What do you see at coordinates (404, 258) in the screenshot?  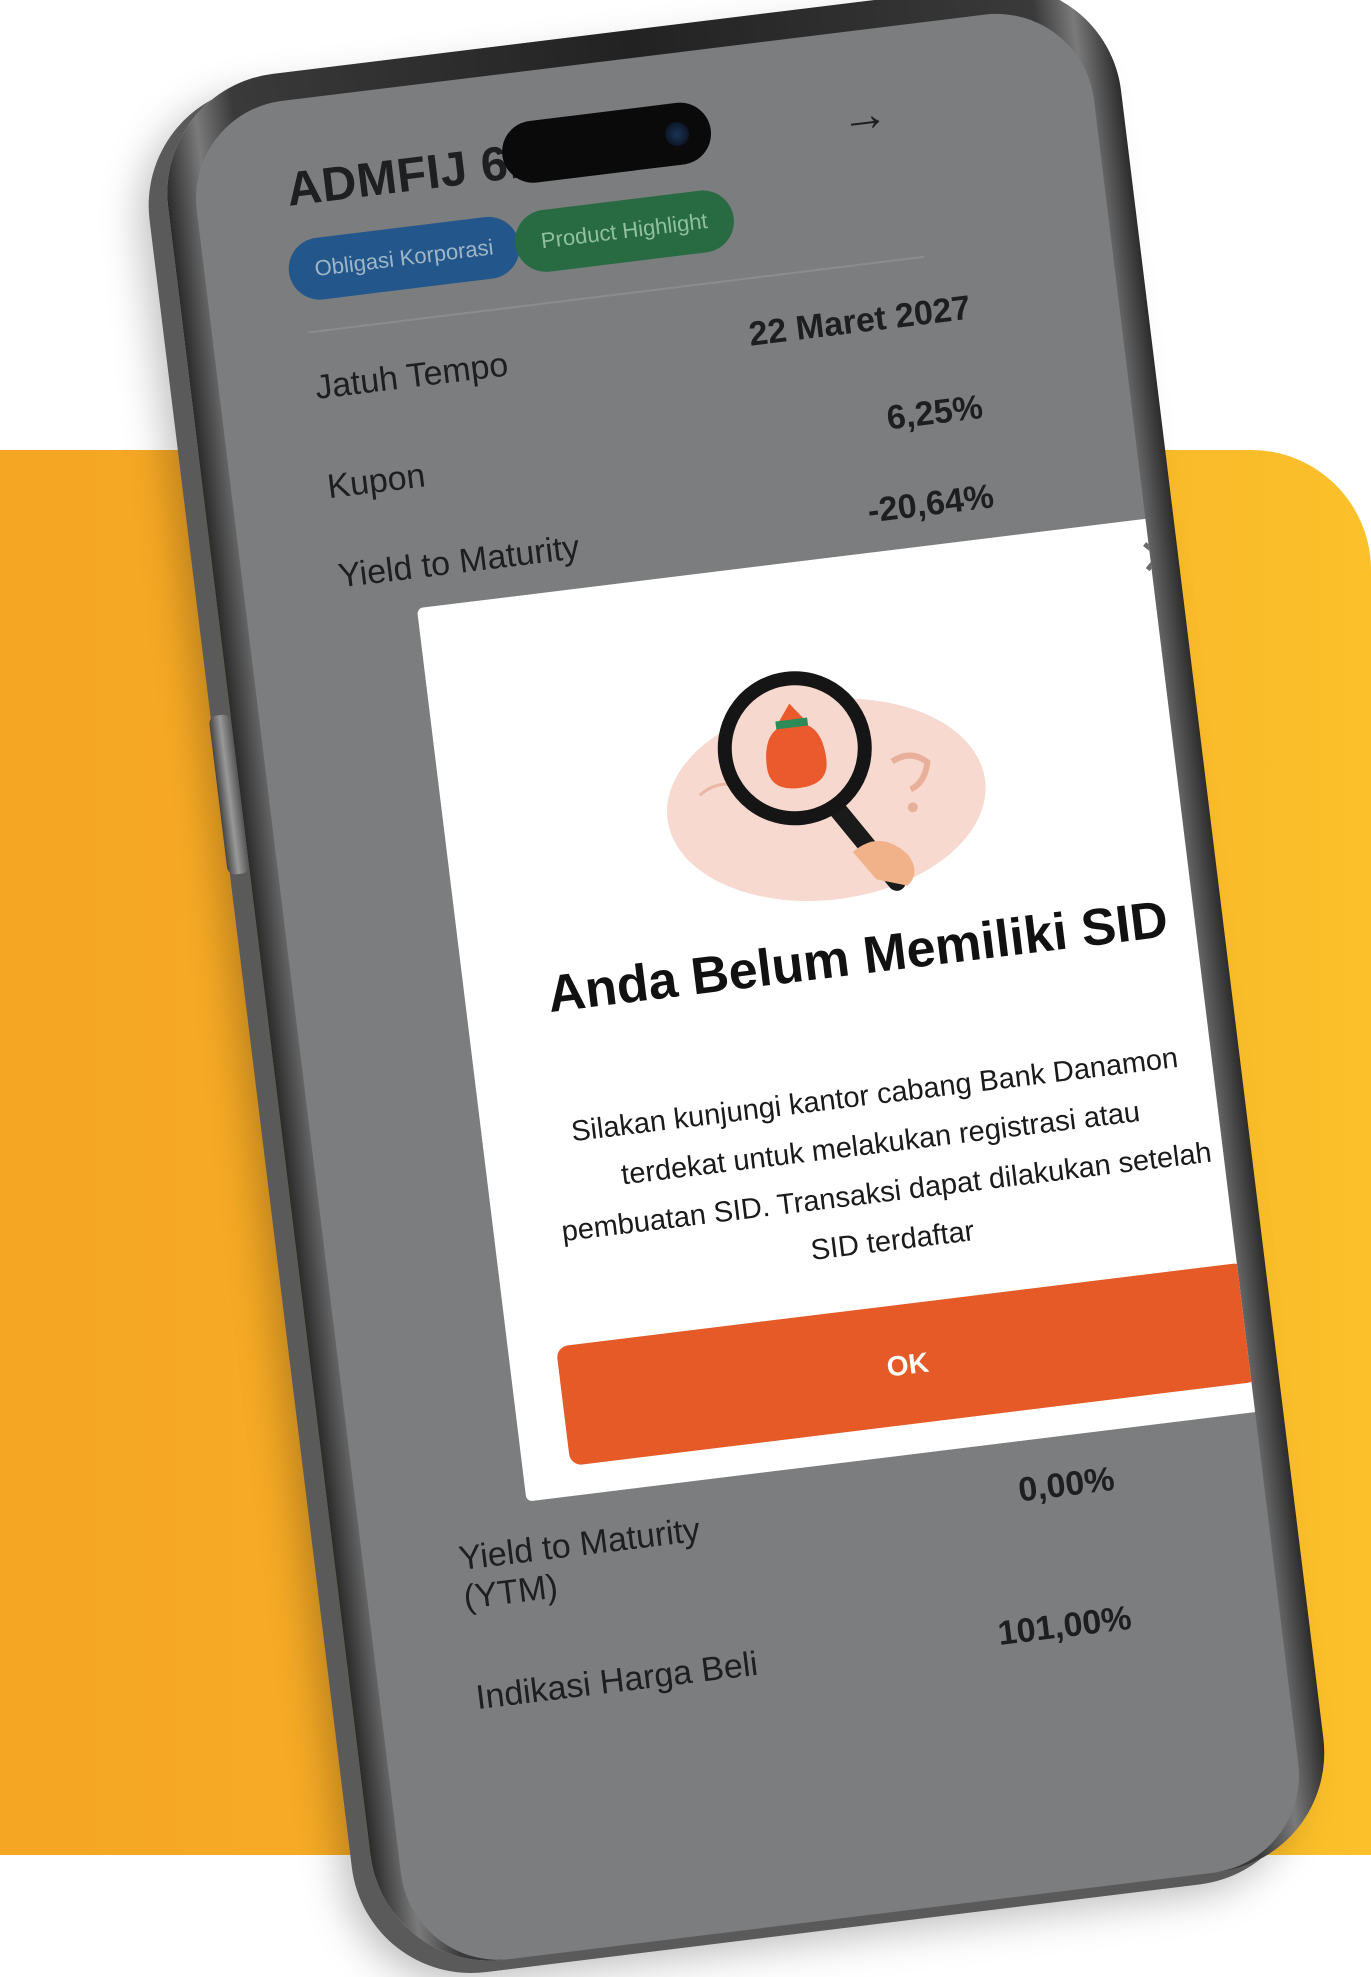 I see `chip-obligasi-korporasi: Obligasi Korporasi` at bounding box center [404, 258].